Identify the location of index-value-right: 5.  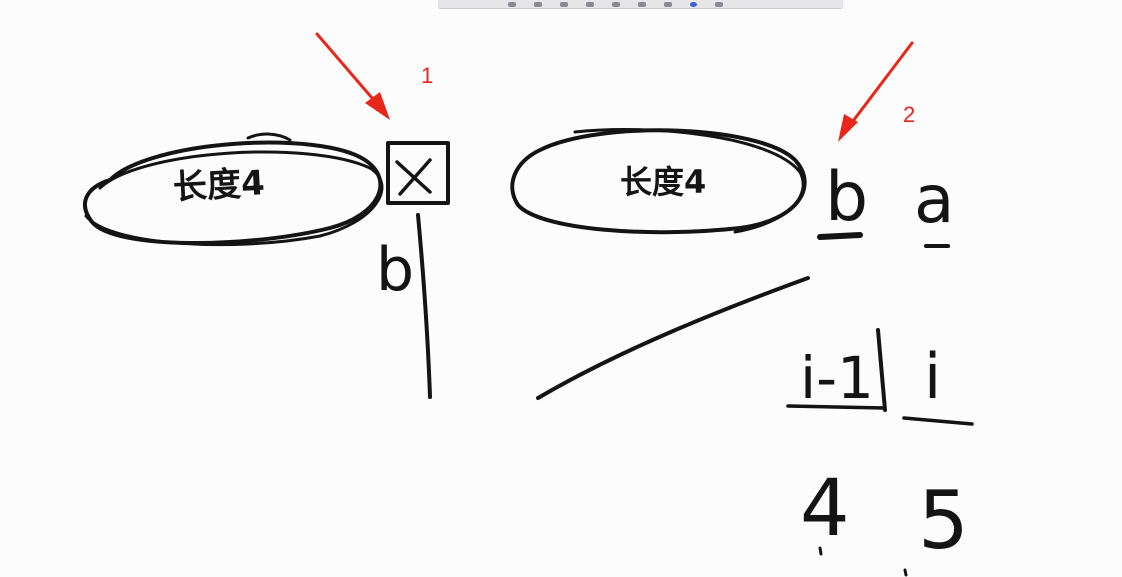
(943, 520).